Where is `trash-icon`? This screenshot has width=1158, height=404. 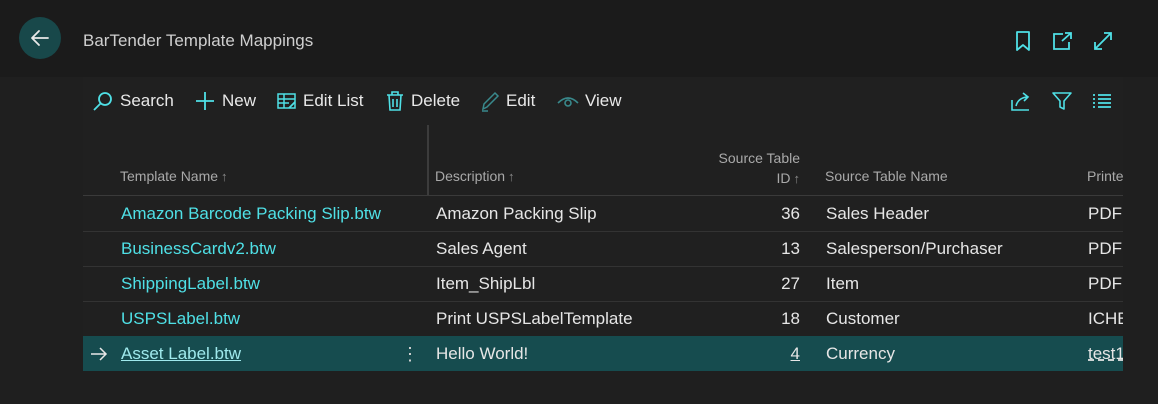
trash-icon is located at coordinates (395, 101).